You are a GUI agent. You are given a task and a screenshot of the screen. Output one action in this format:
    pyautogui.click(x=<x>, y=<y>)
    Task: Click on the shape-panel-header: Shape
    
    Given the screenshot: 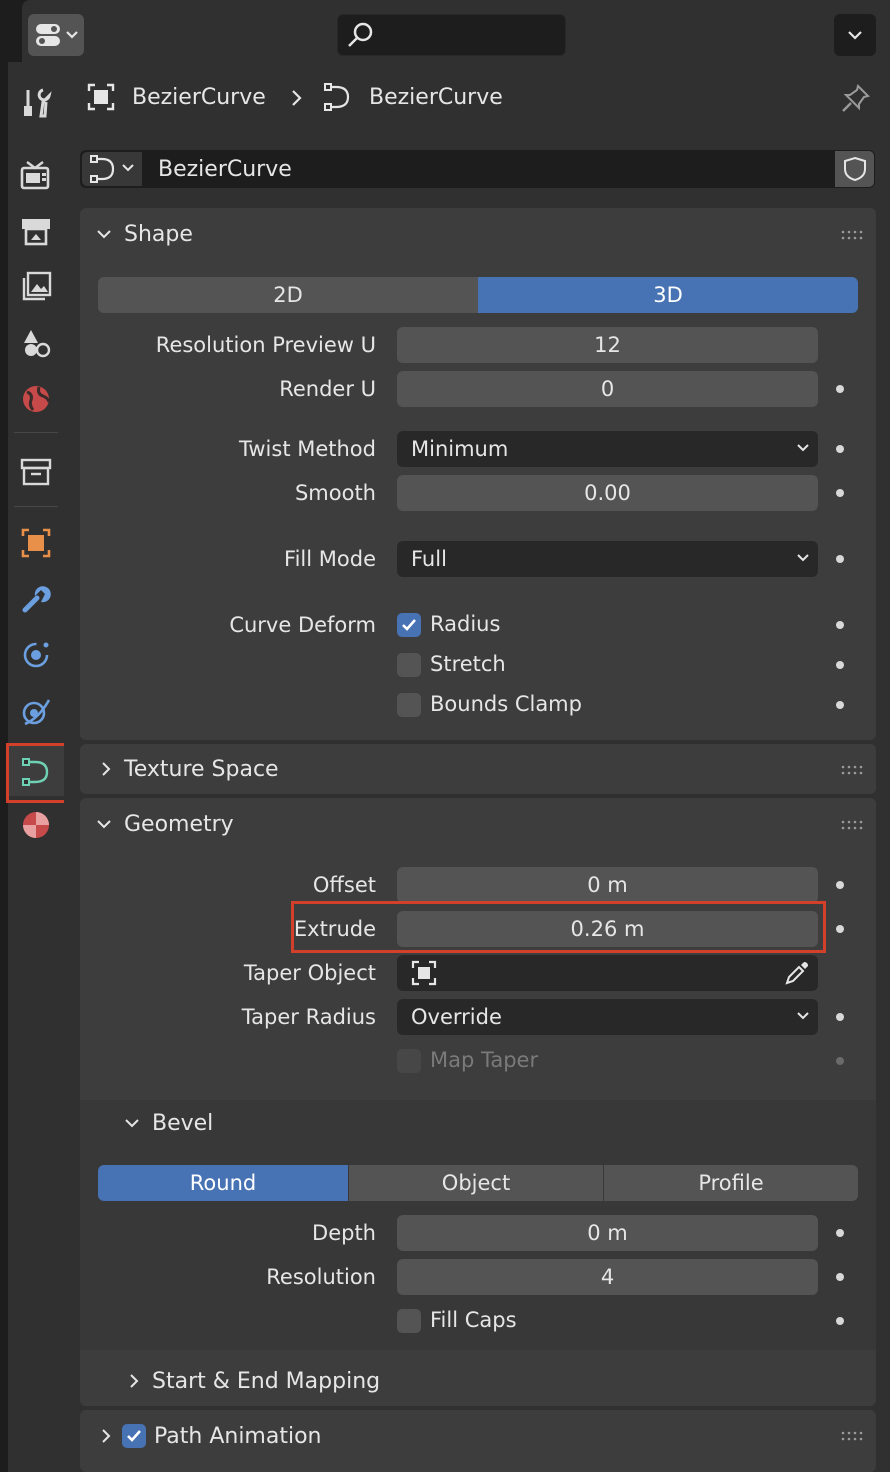 What is the action you would take?
    pyautogui.click(x=144, y=234)
    